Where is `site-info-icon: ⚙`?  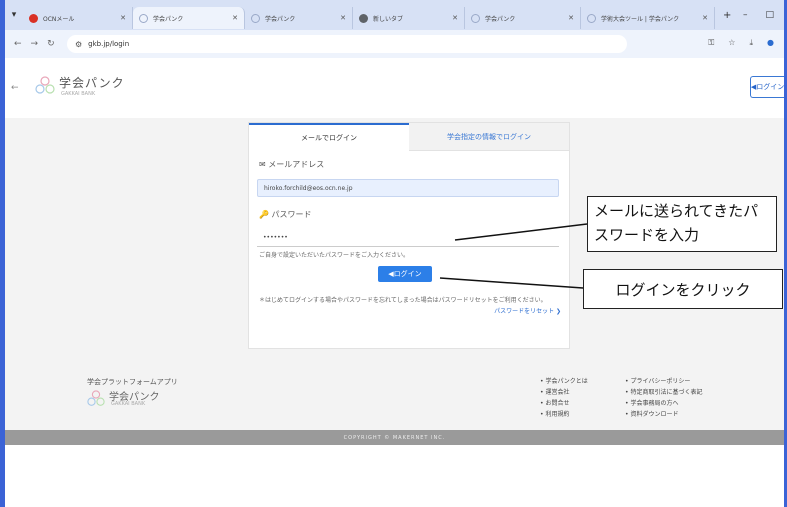 site-info-icon: ⚙ is located at coordinates (78, 44).